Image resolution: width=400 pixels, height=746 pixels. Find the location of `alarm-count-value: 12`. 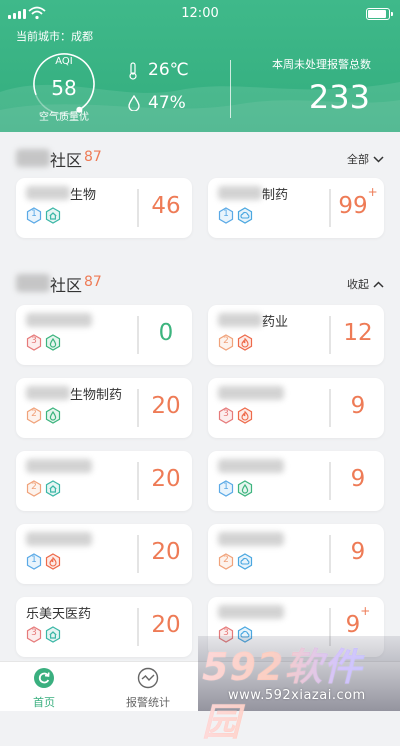

alarm-count-value: 12 is located at coordinates (358, 333).